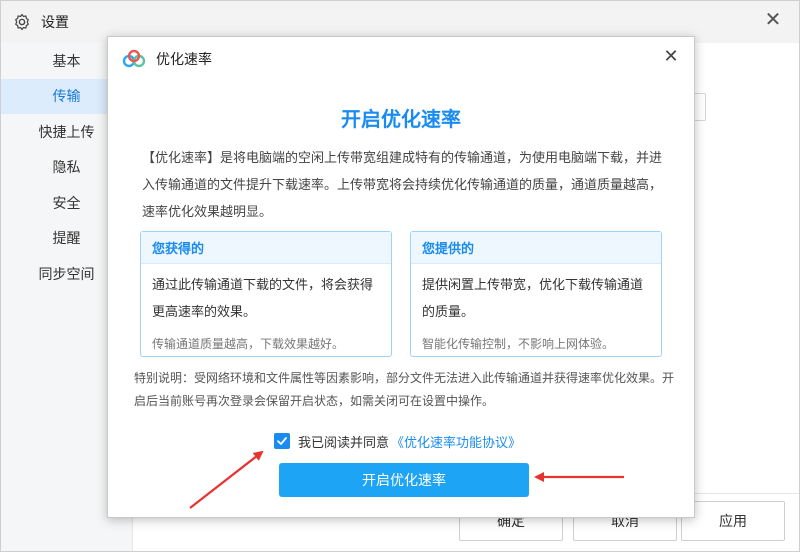 This screenshot has height=552, width=800. What do you see at coordinates (22, 22) in the screenshot?
I see `gear-icon` at bounding box center [22, 22].